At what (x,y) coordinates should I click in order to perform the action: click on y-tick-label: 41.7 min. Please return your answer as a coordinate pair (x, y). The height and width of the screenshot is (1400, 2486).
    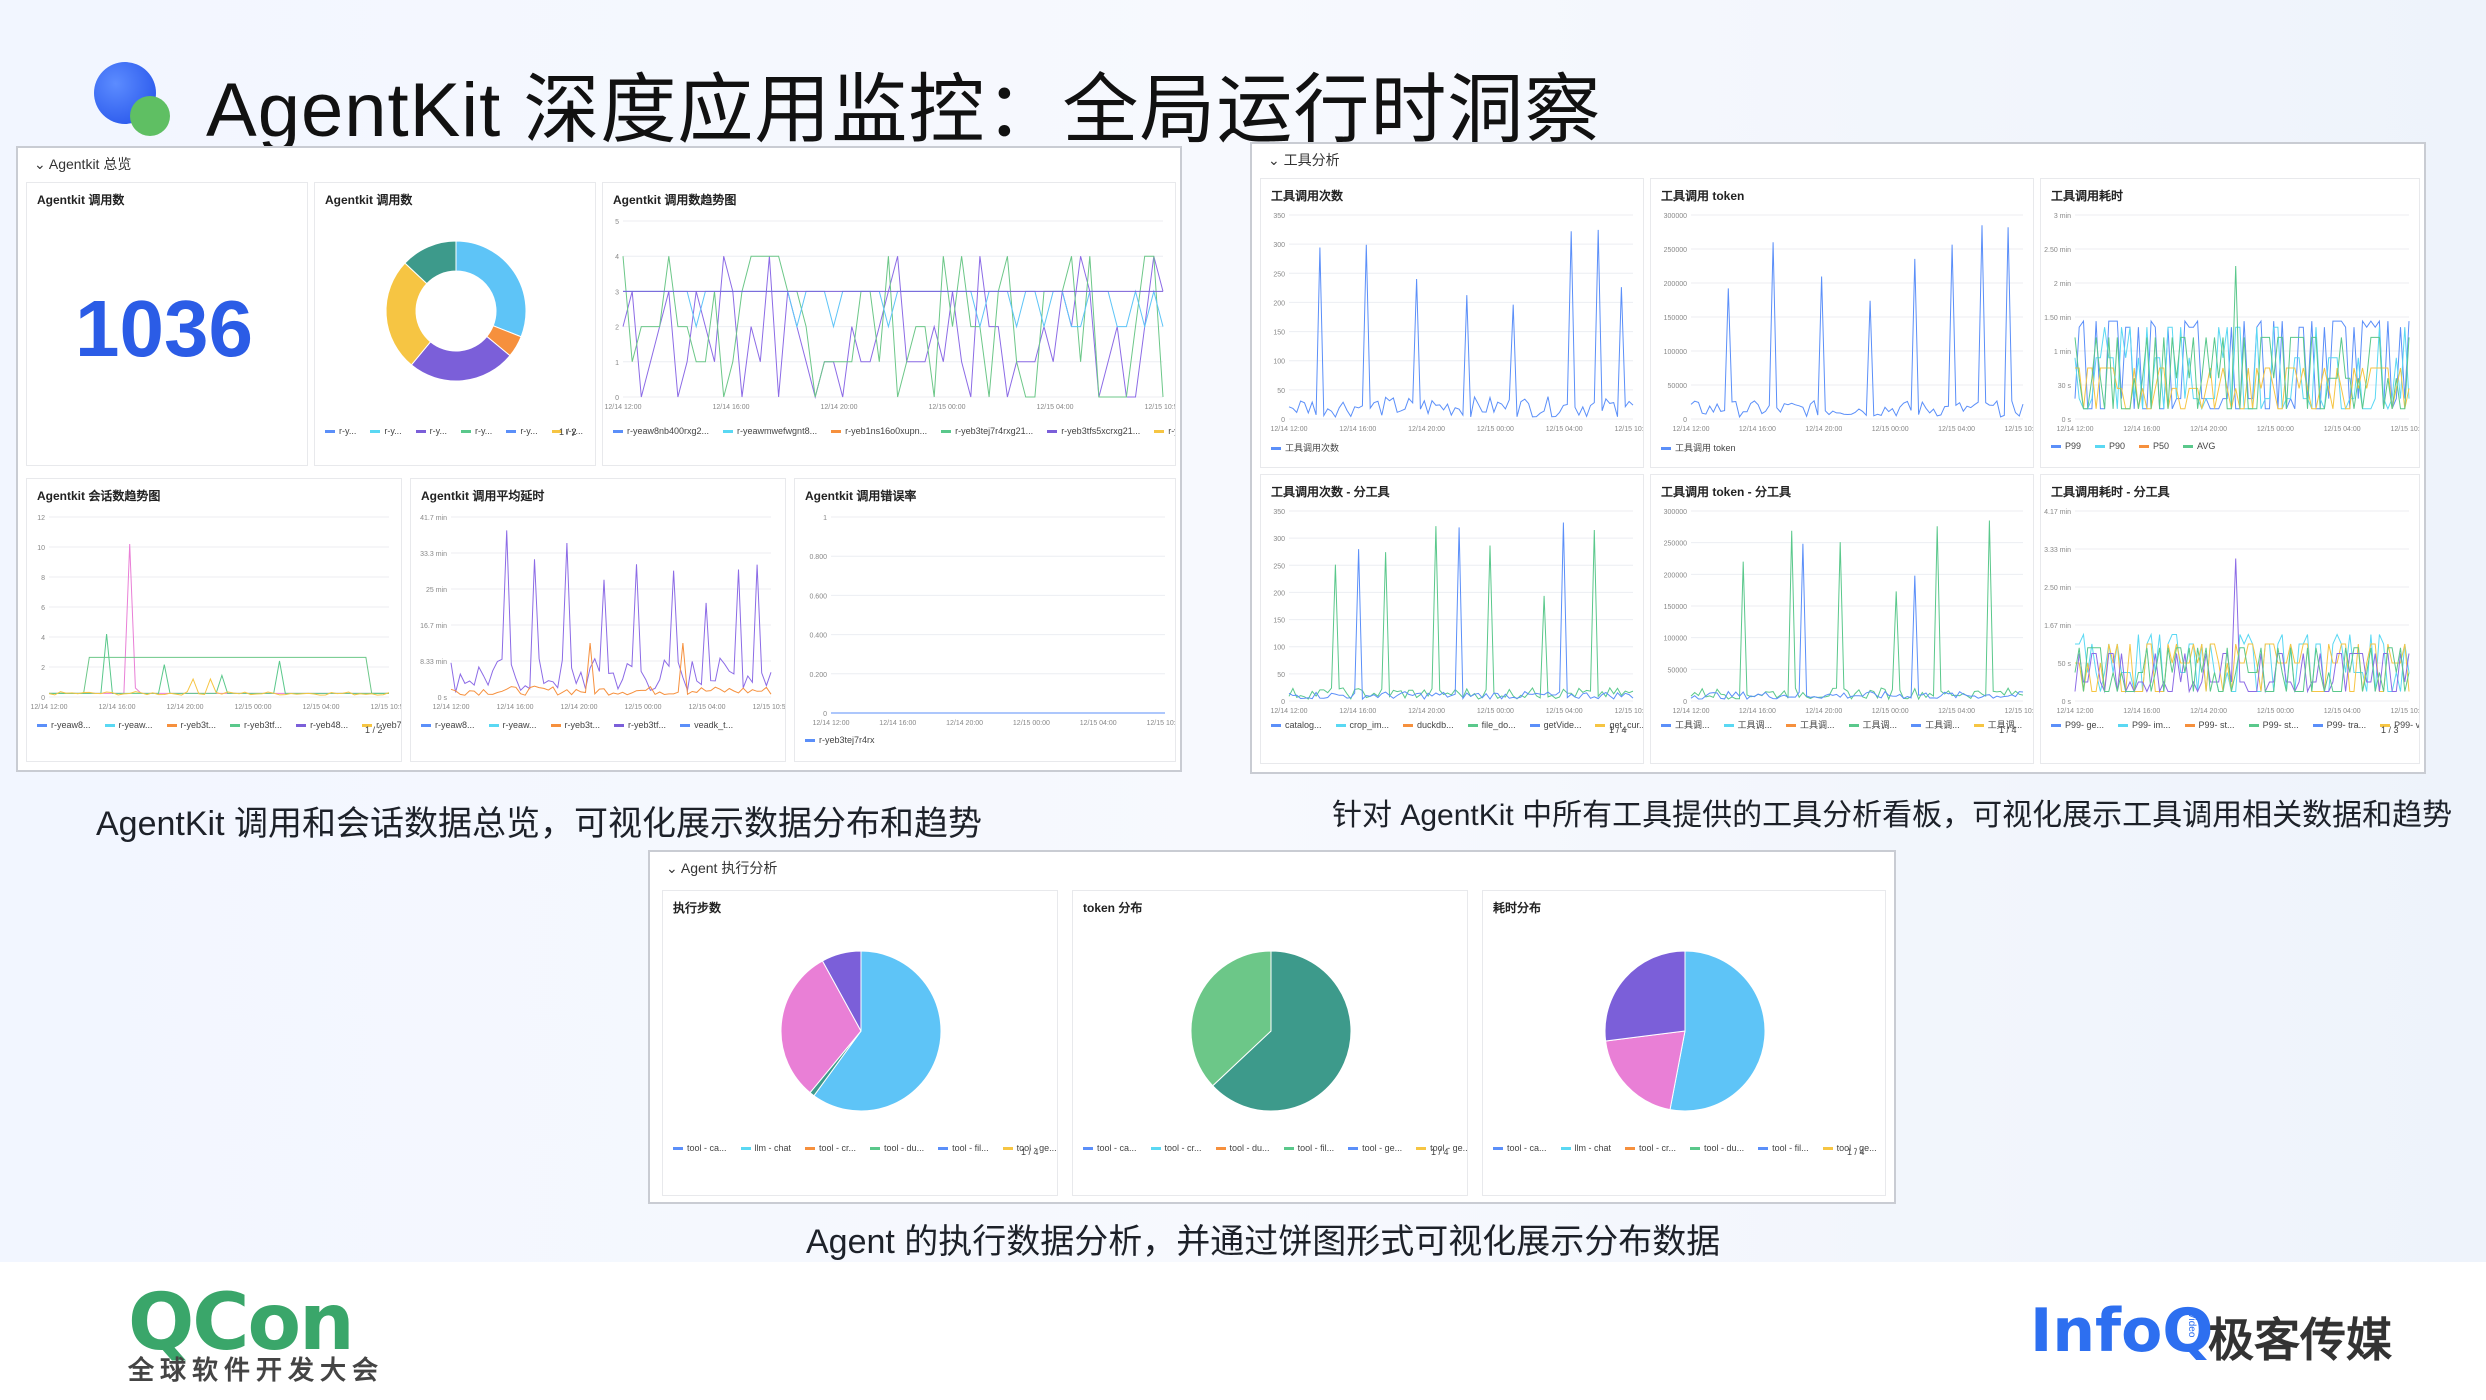
    Looking at the image, I should click on (433, 518).